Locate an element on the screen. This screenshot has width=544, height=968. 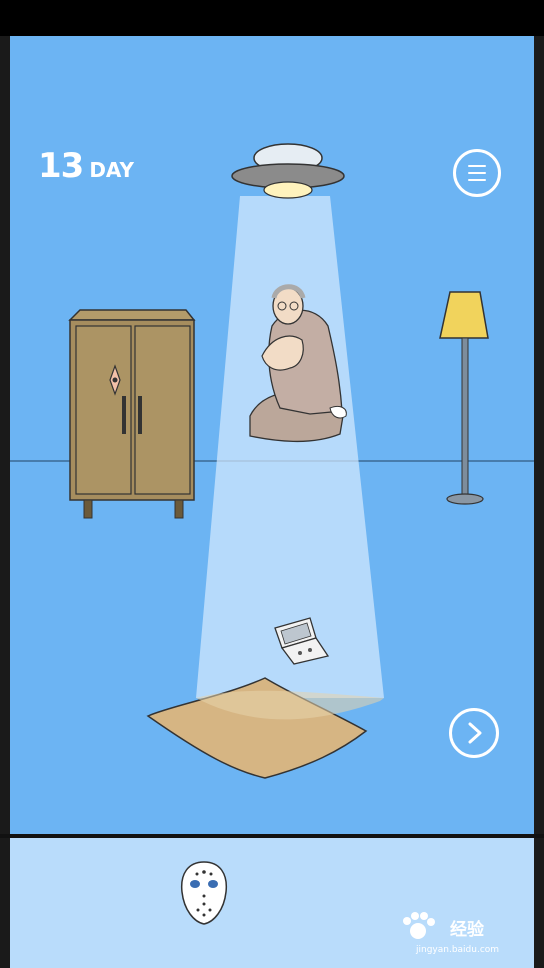
floor-lamp is located at coordinates (464, 398).